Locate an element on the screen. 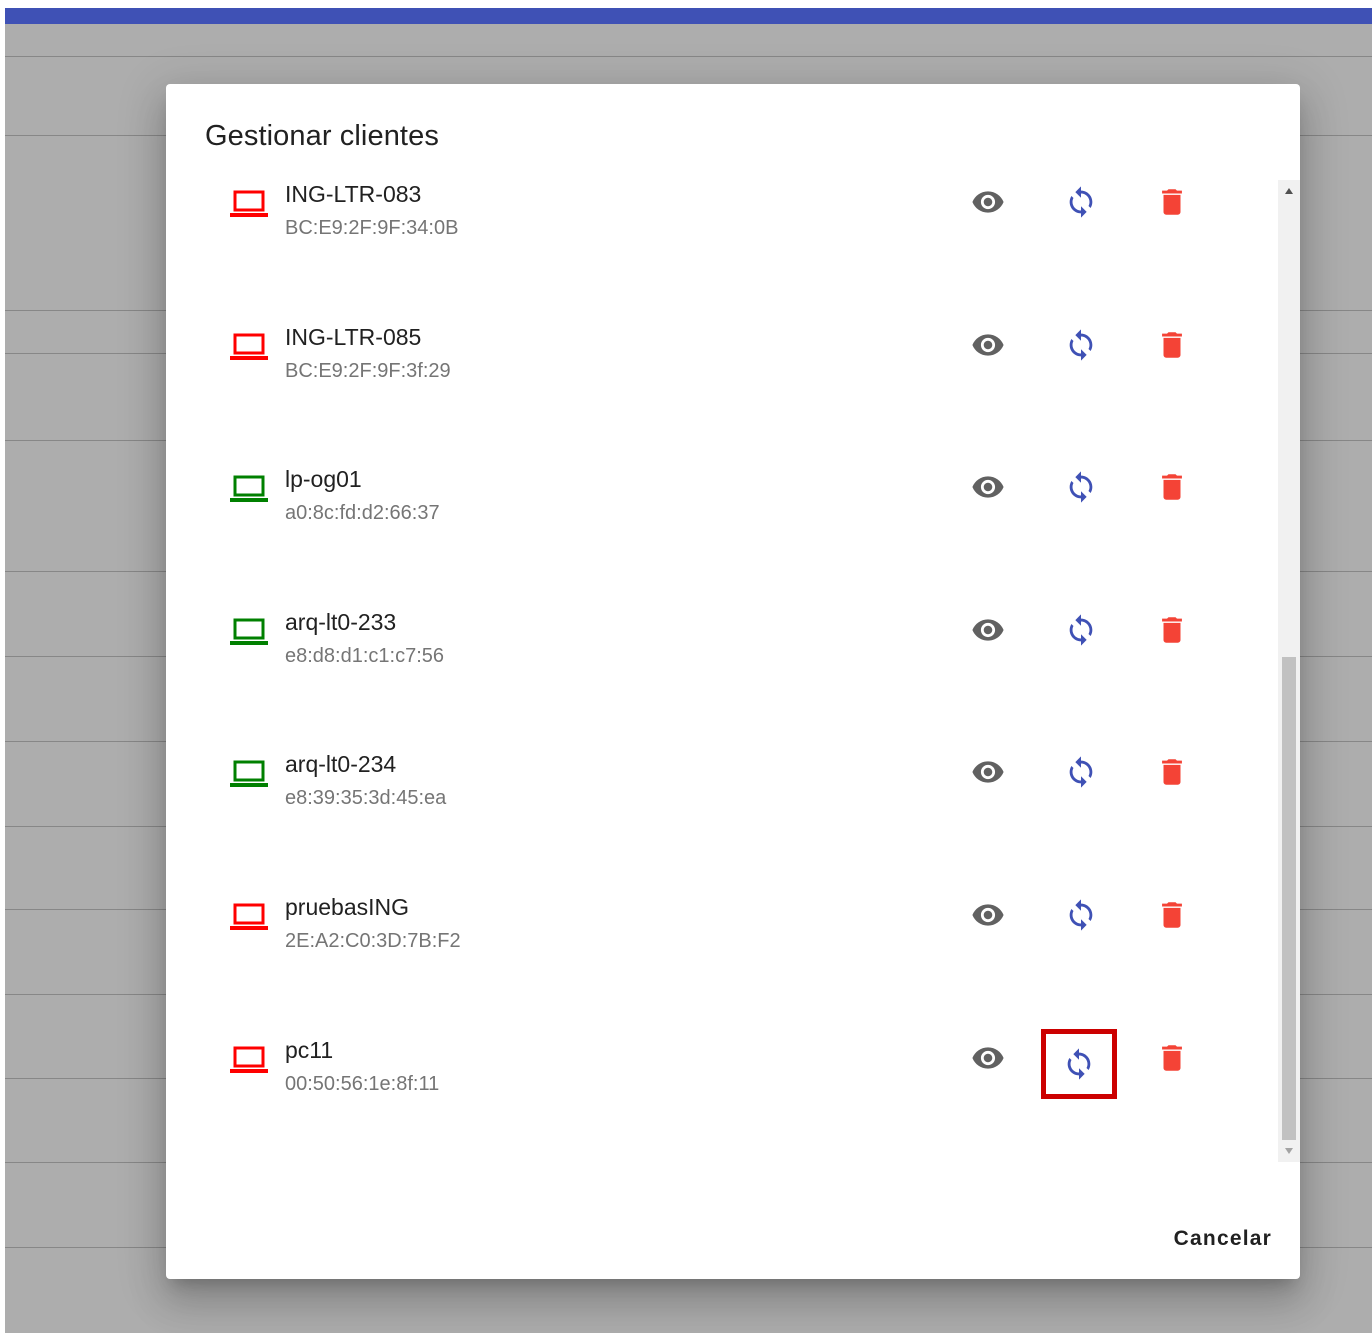 The image size is (1372, 1333). scroll-up-arrow-icon is located at coordinates (1289, 191).